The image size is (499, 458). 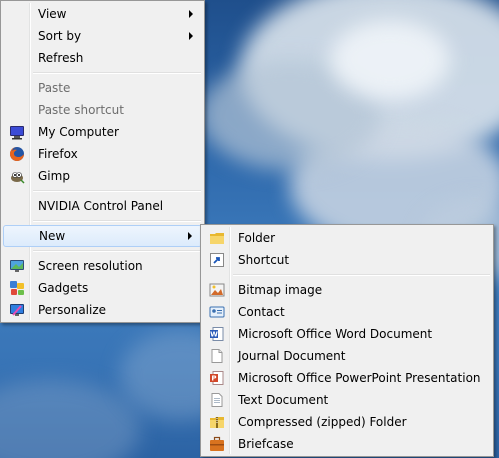 What do you see at coordinates (213, 379) in the screenshot?
I see `svg-text: P` at bounding box center [213, 379].